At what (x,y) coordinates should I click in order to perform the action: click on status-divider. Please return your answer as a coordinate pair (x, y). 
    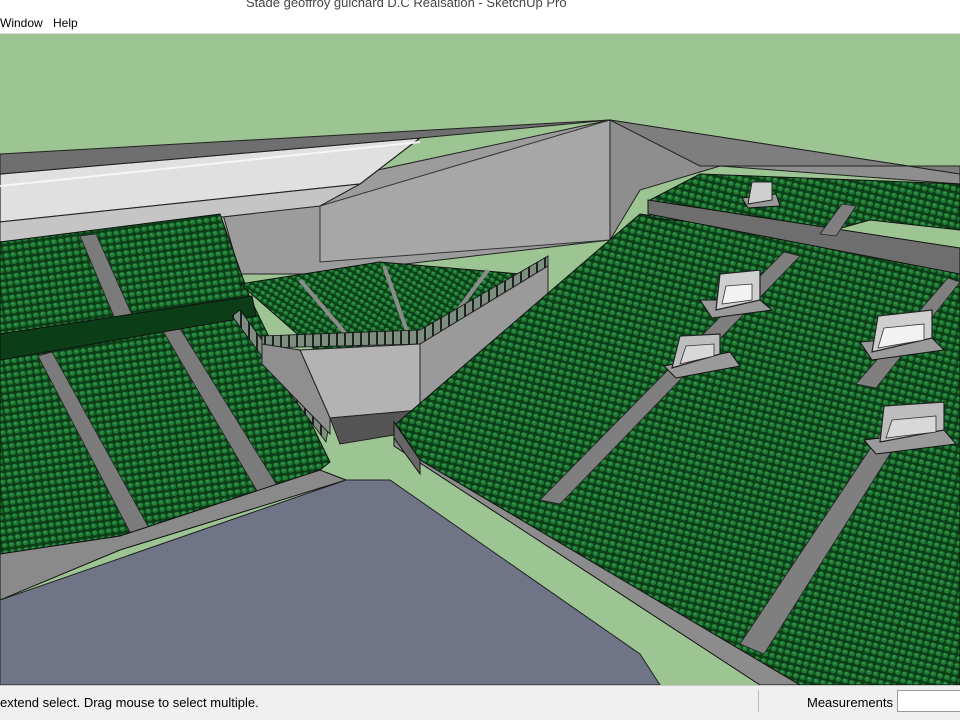
    Looking at the image, I should click on (758, 701).